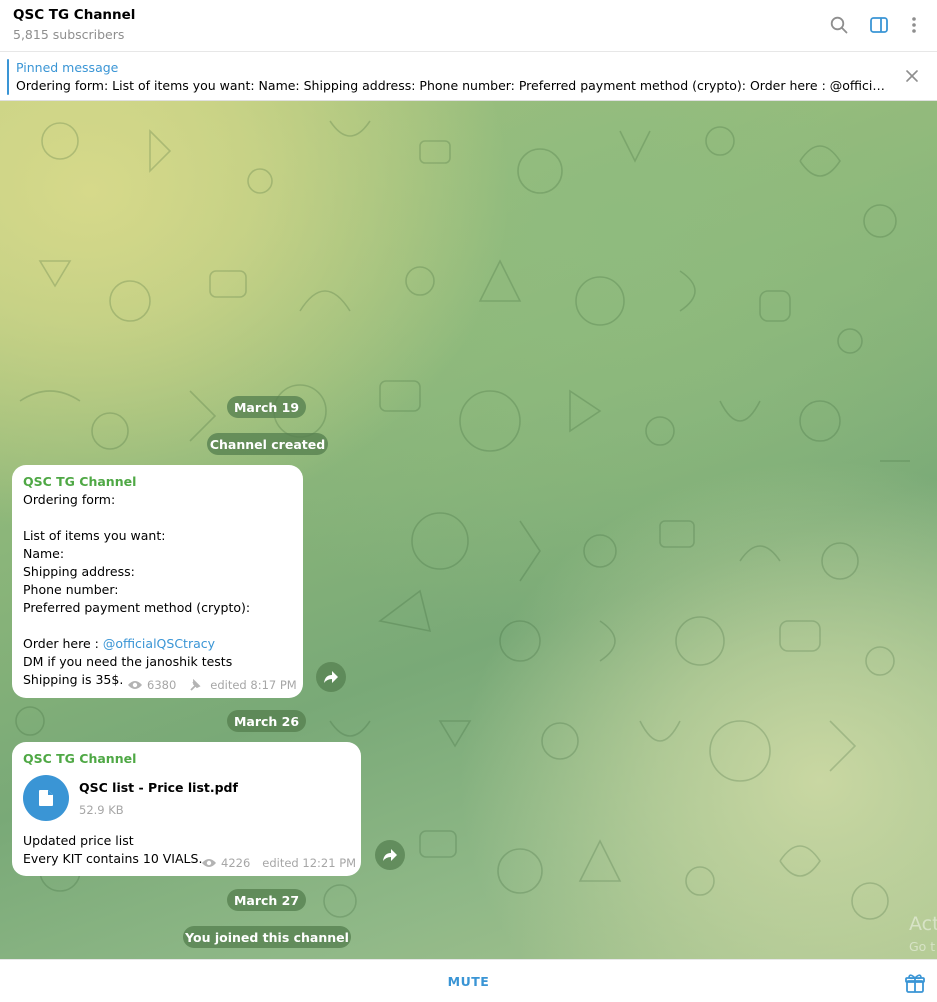 Image resolution: width=937 pixels, height=1002 pixels. I want to click on view-count: 4226, so click(236, 863).